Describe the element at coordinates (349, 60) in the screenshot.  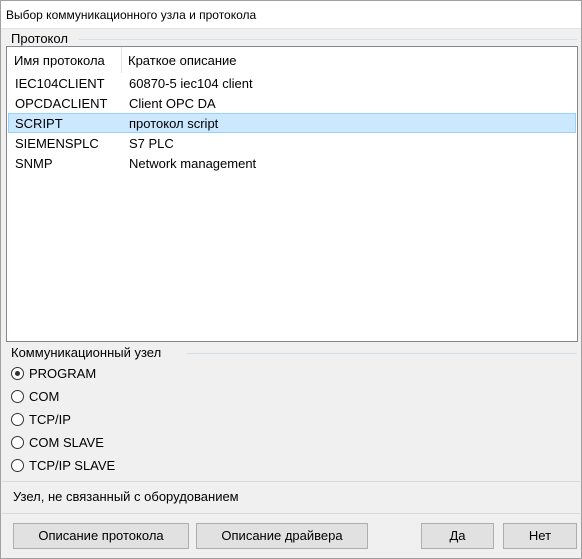
I see `column-header-description: Краткое описание` at that location.